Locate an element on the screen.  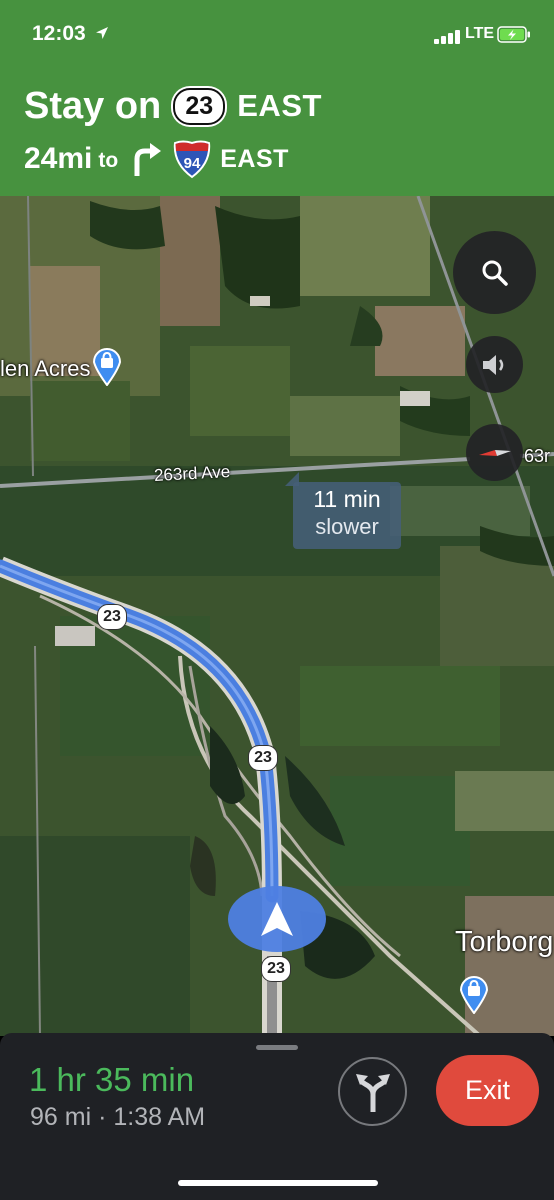
network-type: LTE is located at coordinates (480, 33).